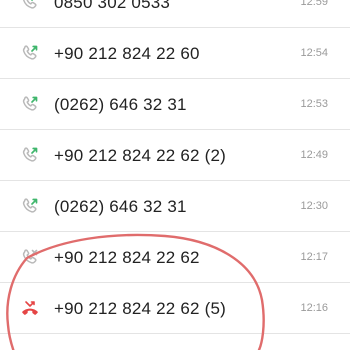 The image size is (350, 350). What do you see at coordinates (30, 256) in the screenshot?
I see `cancelled-call-icon` at bounding box center [30, 256].